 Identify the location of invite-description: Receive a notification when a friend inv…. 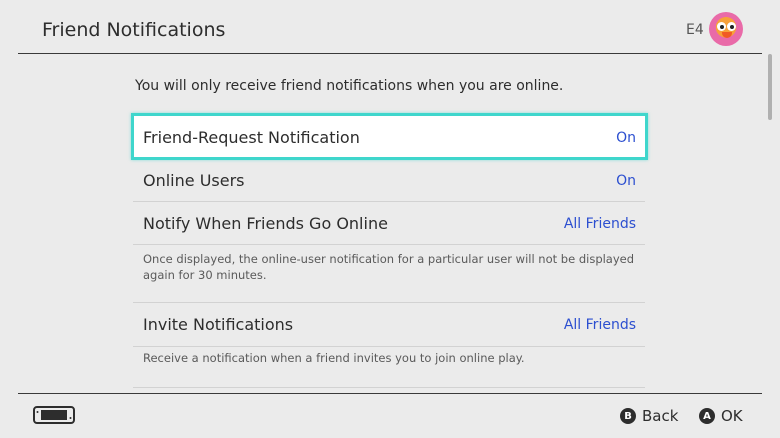
(389, 369).